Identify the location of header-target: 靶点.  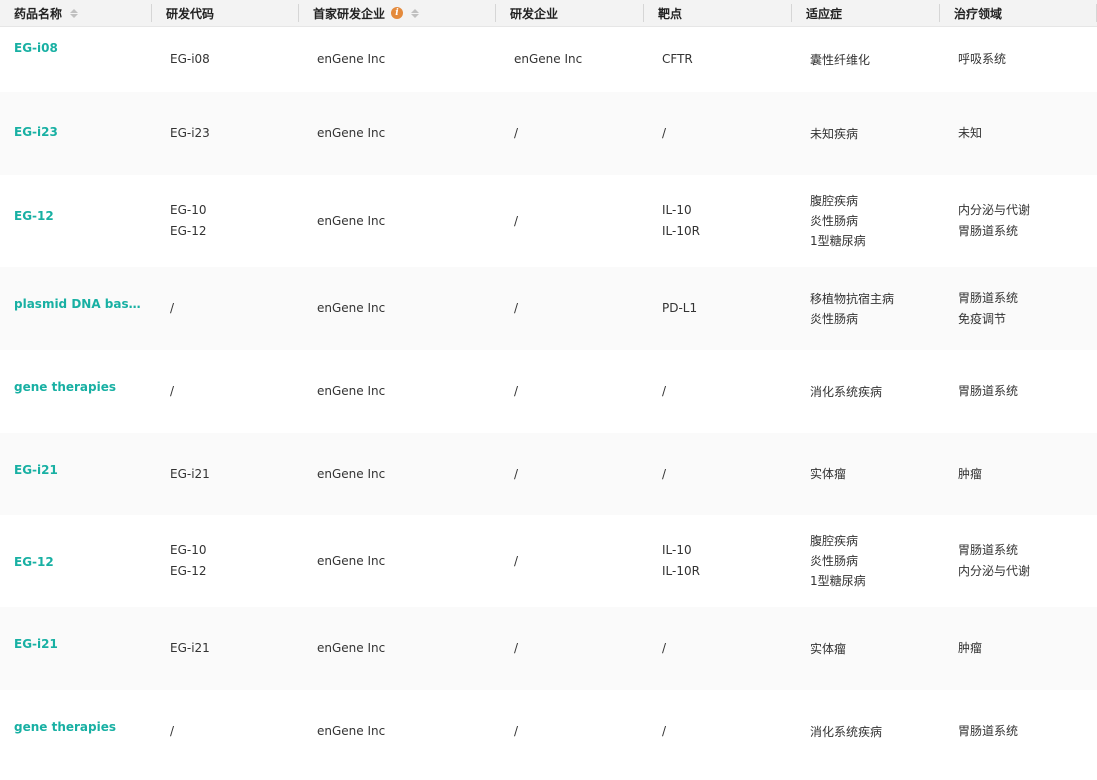
(718, 13).